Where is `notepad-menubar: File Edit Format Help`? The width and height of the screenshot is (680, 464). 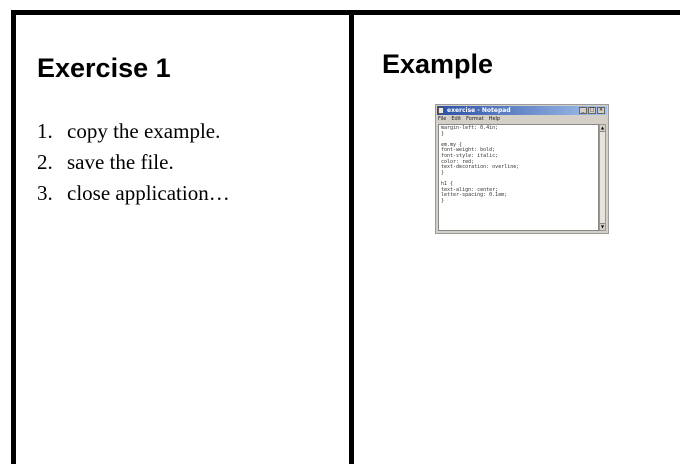 notepad-menubar: File Edit Format Help is located at coordinates (469, 119).